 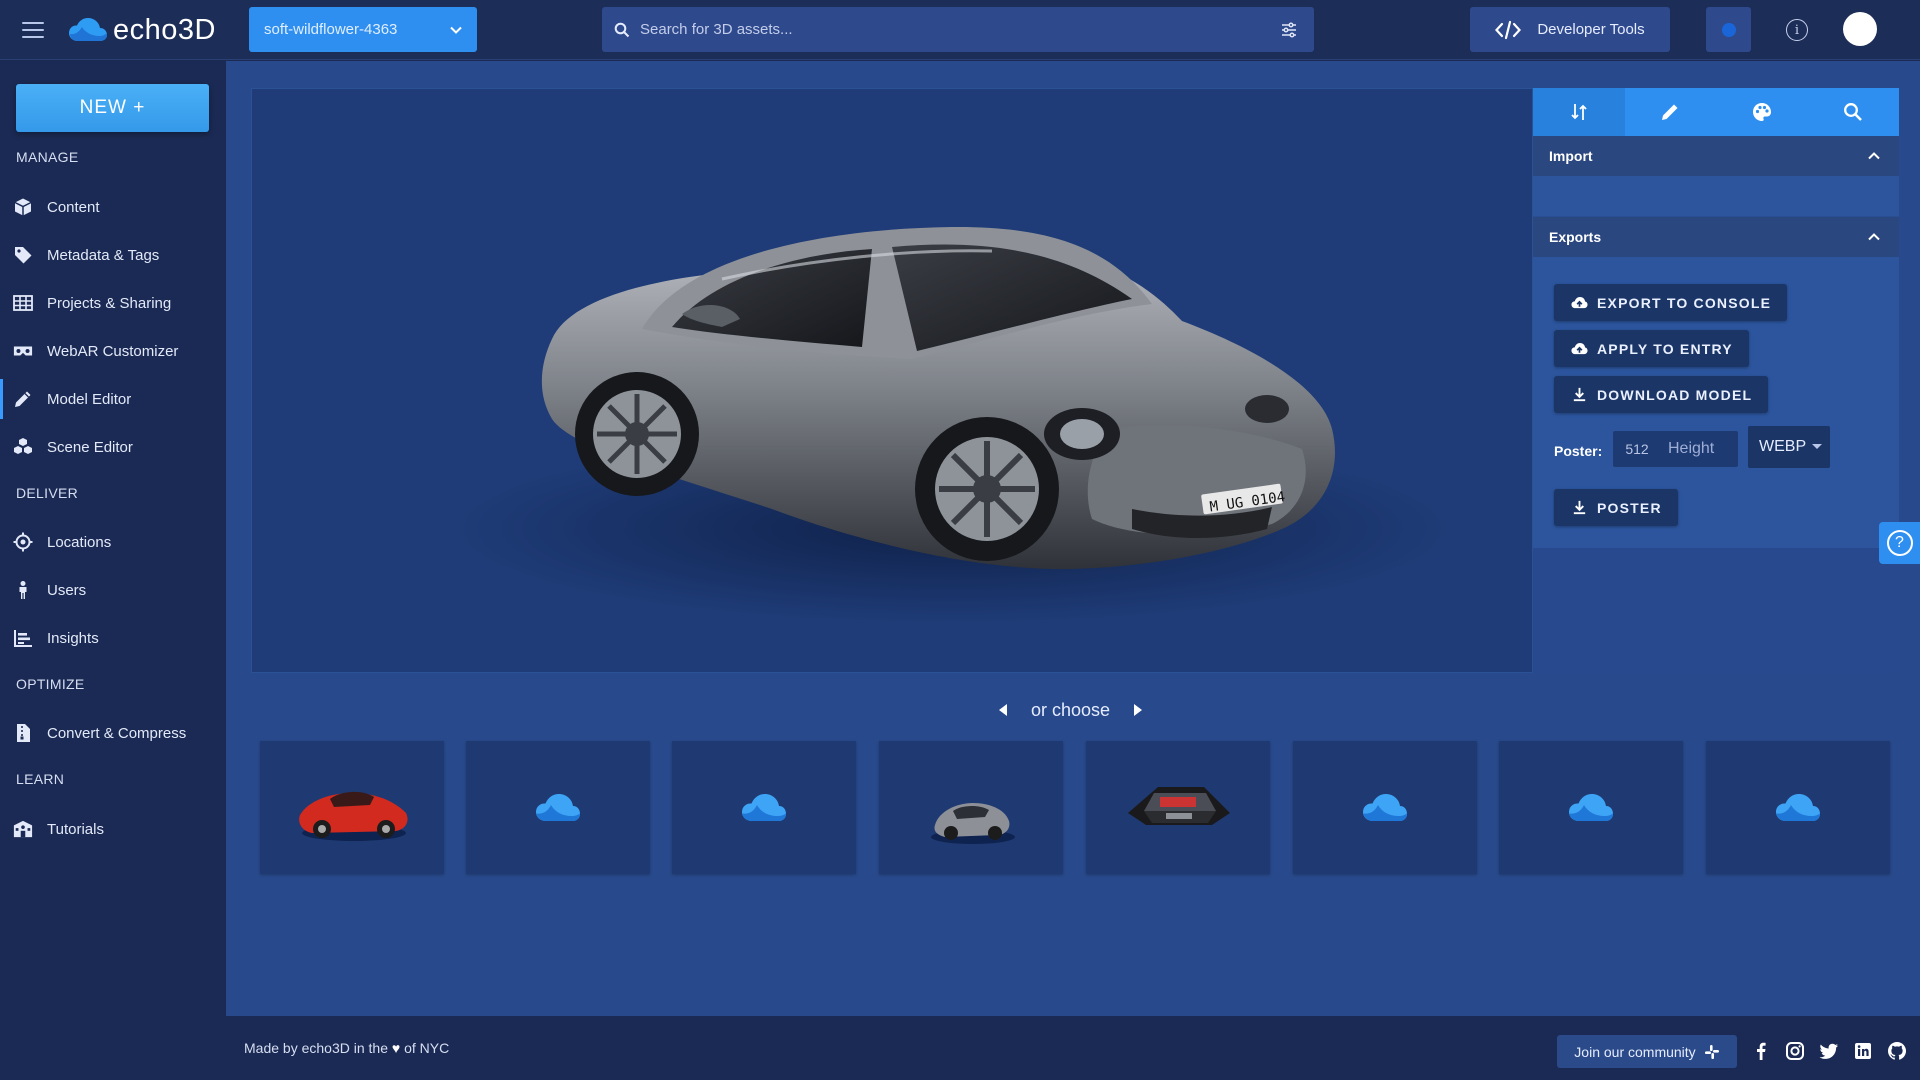 I want to click on tab-search, so click(x=1854, y=112).